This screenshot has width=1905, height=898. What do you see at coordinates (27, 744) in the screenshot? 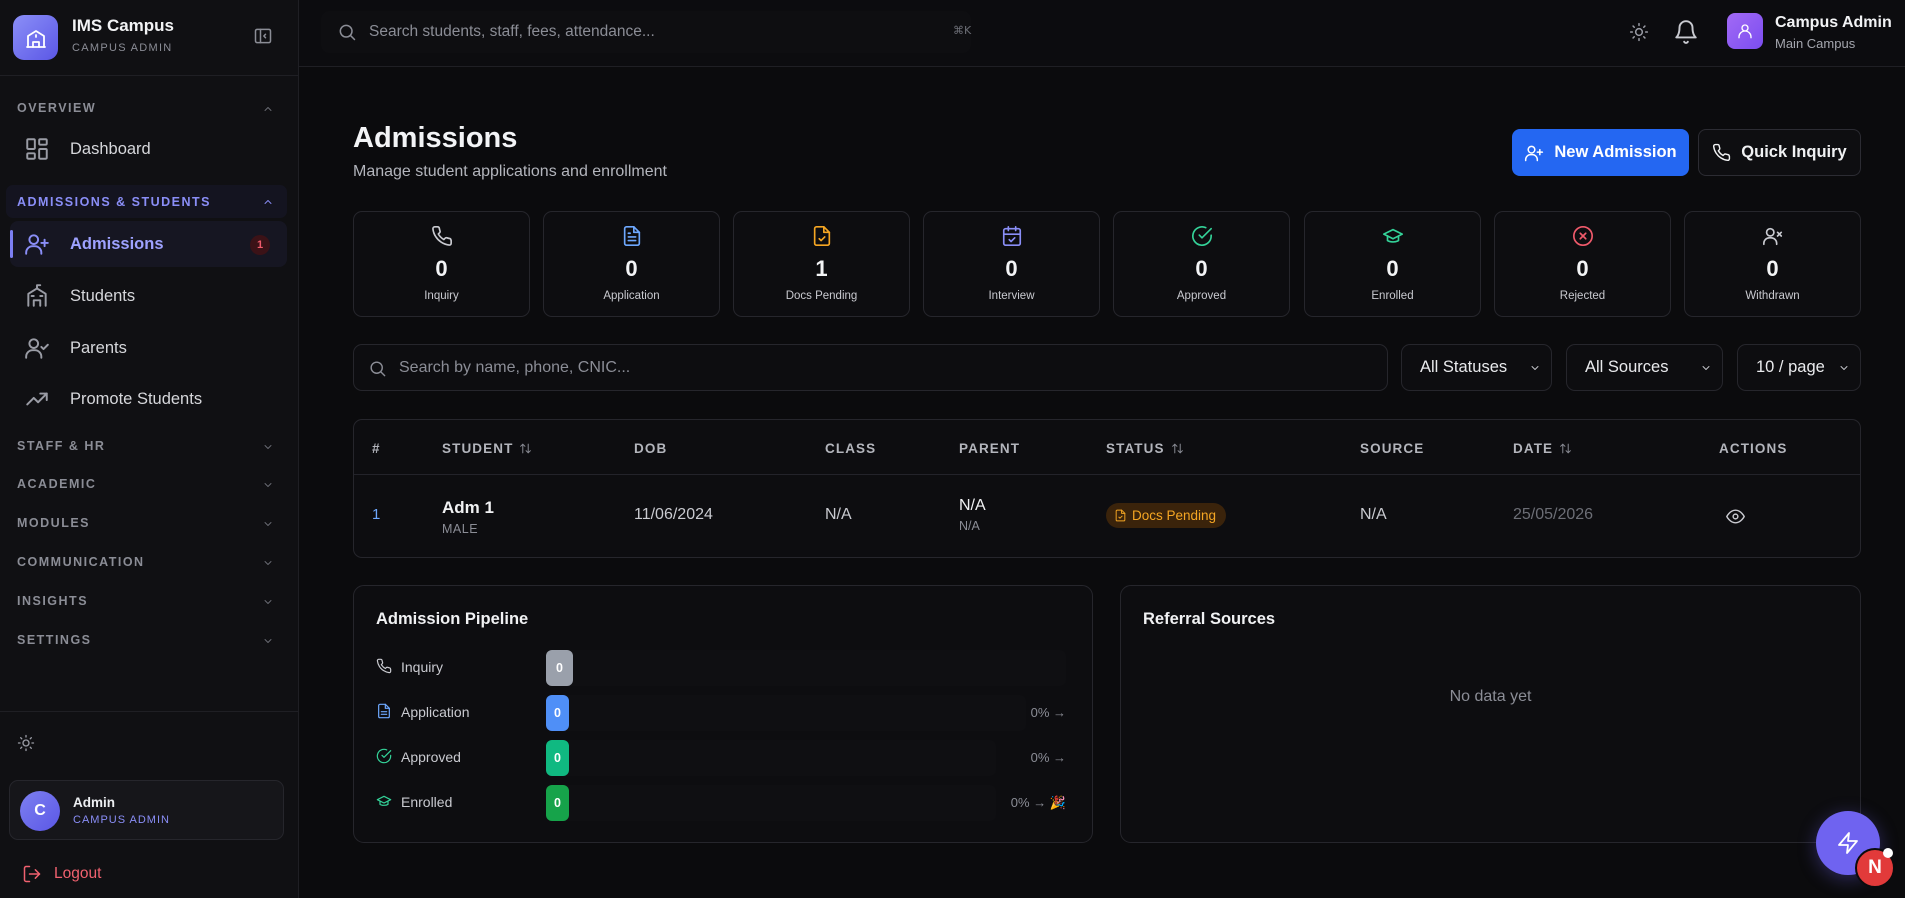
I see `sun-icon` at bounding box center [27, 744].